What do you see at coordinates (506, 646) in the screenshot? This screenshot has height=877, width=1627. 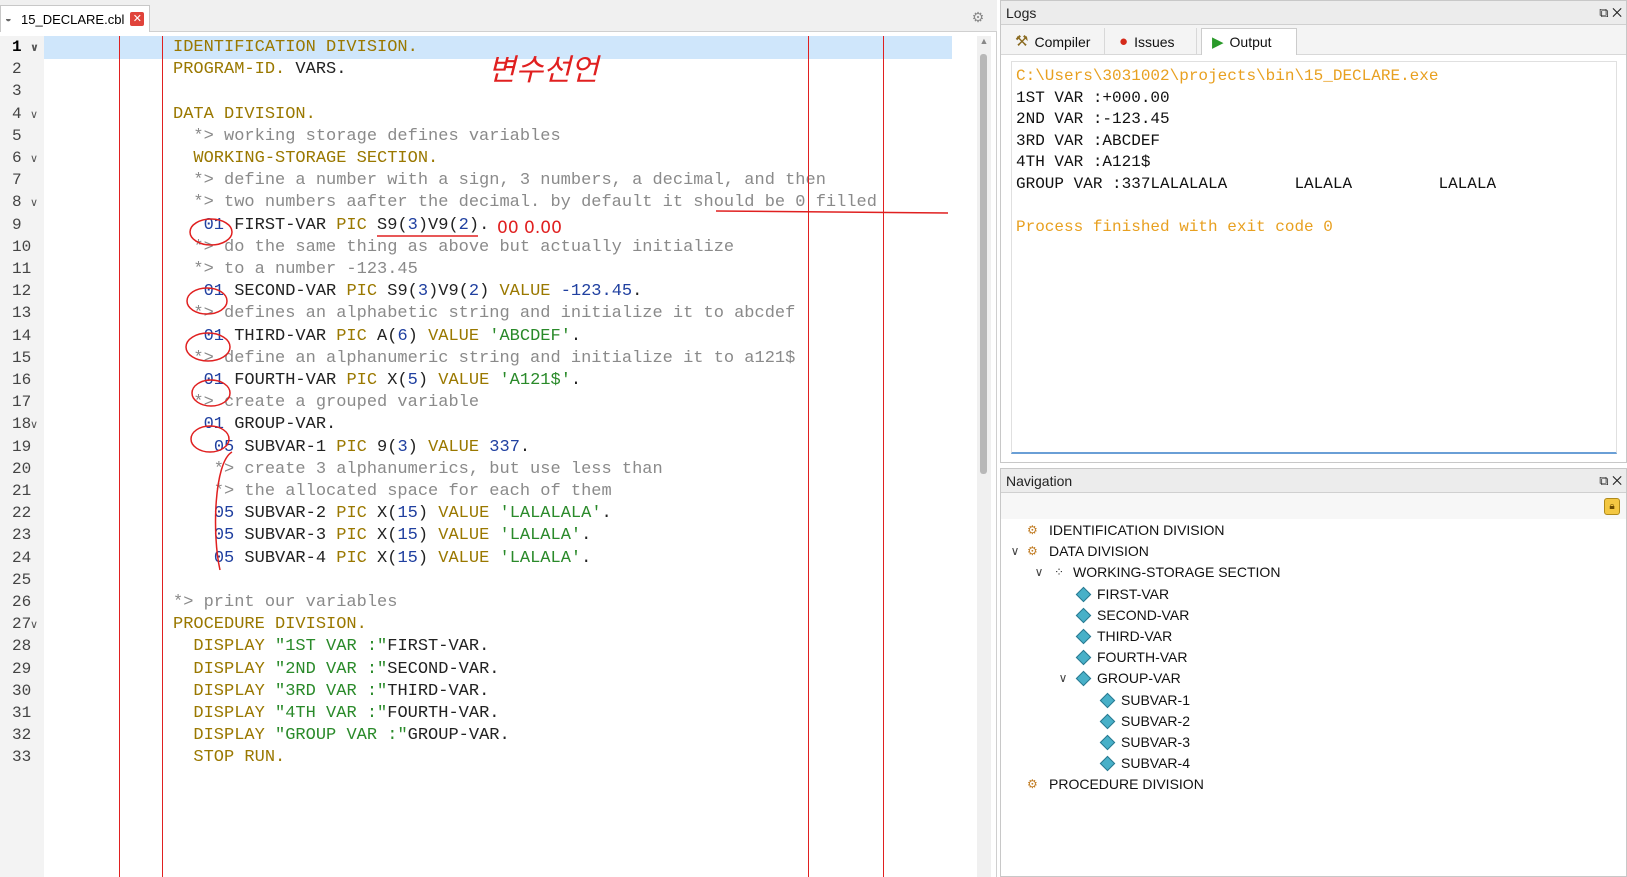 I see `code-line: DISPLAY "1ST VAR :"FIRST-VAR.` at bounding box center [506, 646].